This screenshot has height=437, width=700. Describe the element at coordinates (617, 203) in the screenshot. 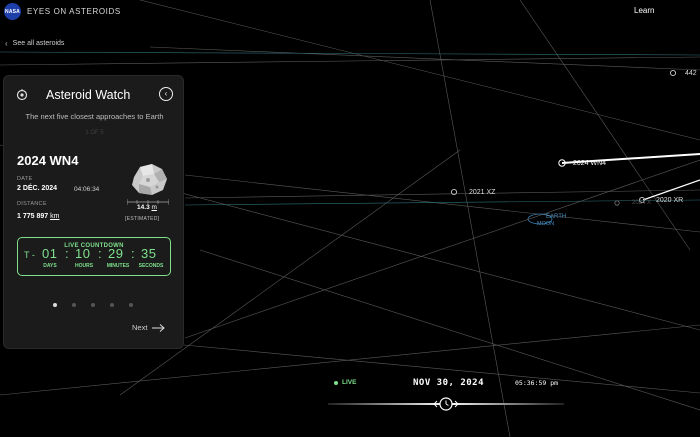

I see `asteroid-marker-faint` at that location.